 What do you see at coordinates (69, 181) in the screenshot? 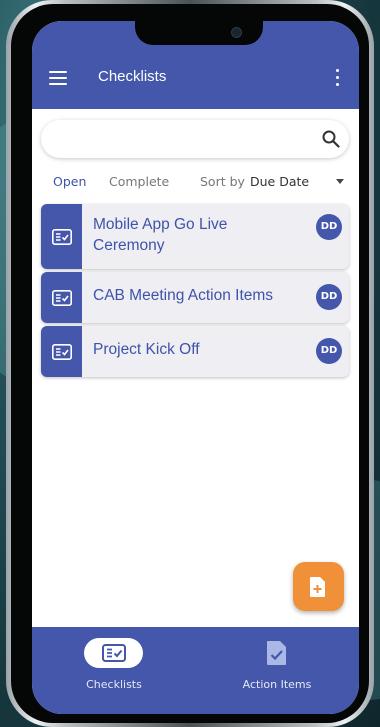
I see `filter-open-tab: Open` at bounding box center [69, 181].